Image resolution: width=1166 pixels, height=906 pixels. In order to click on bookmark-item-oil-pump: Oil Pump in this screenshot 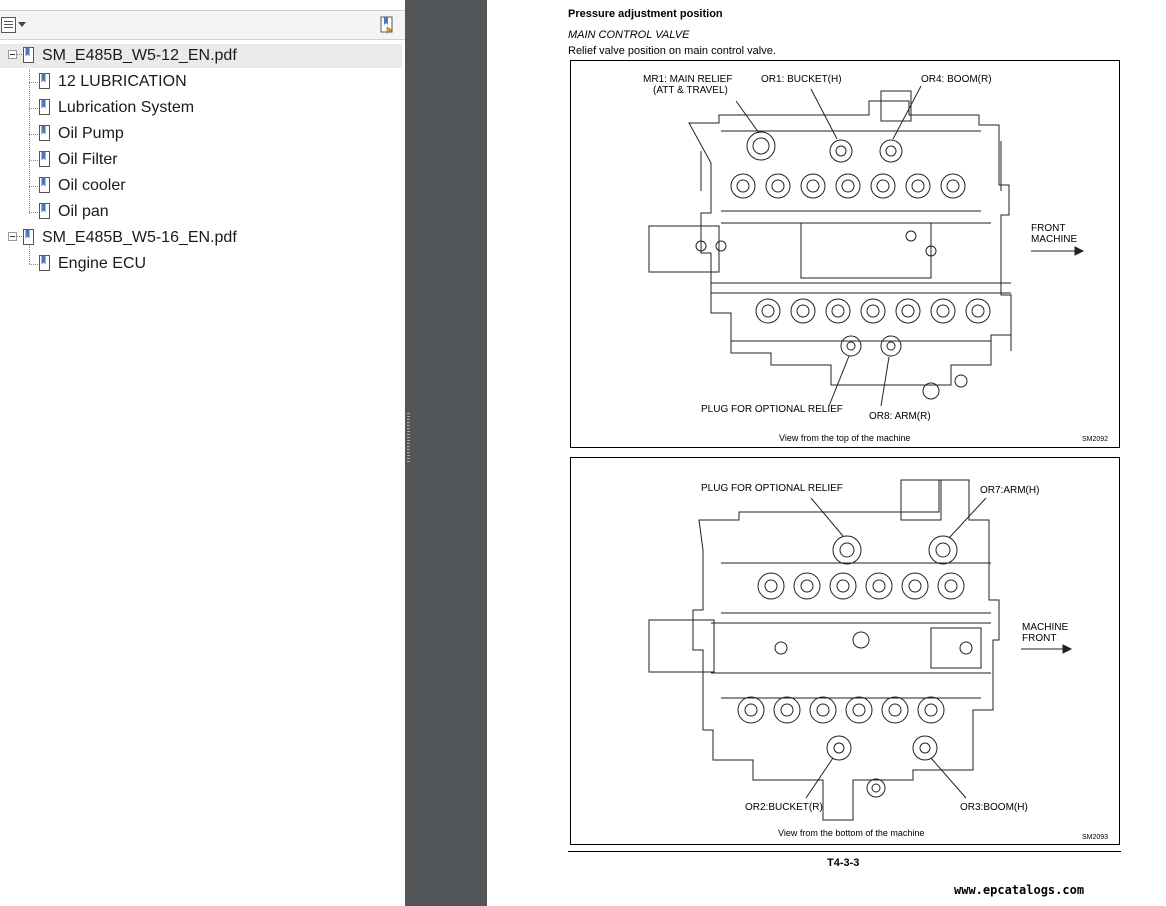, I will do `click(201, 134)`.